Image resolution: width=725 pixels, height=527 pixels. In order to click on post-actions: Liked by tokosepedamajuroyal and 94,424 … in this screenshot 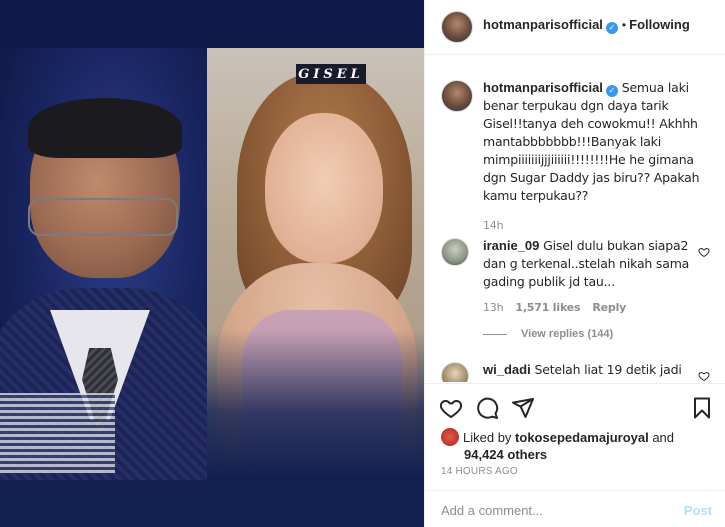, I will do `click(575, 434)`.